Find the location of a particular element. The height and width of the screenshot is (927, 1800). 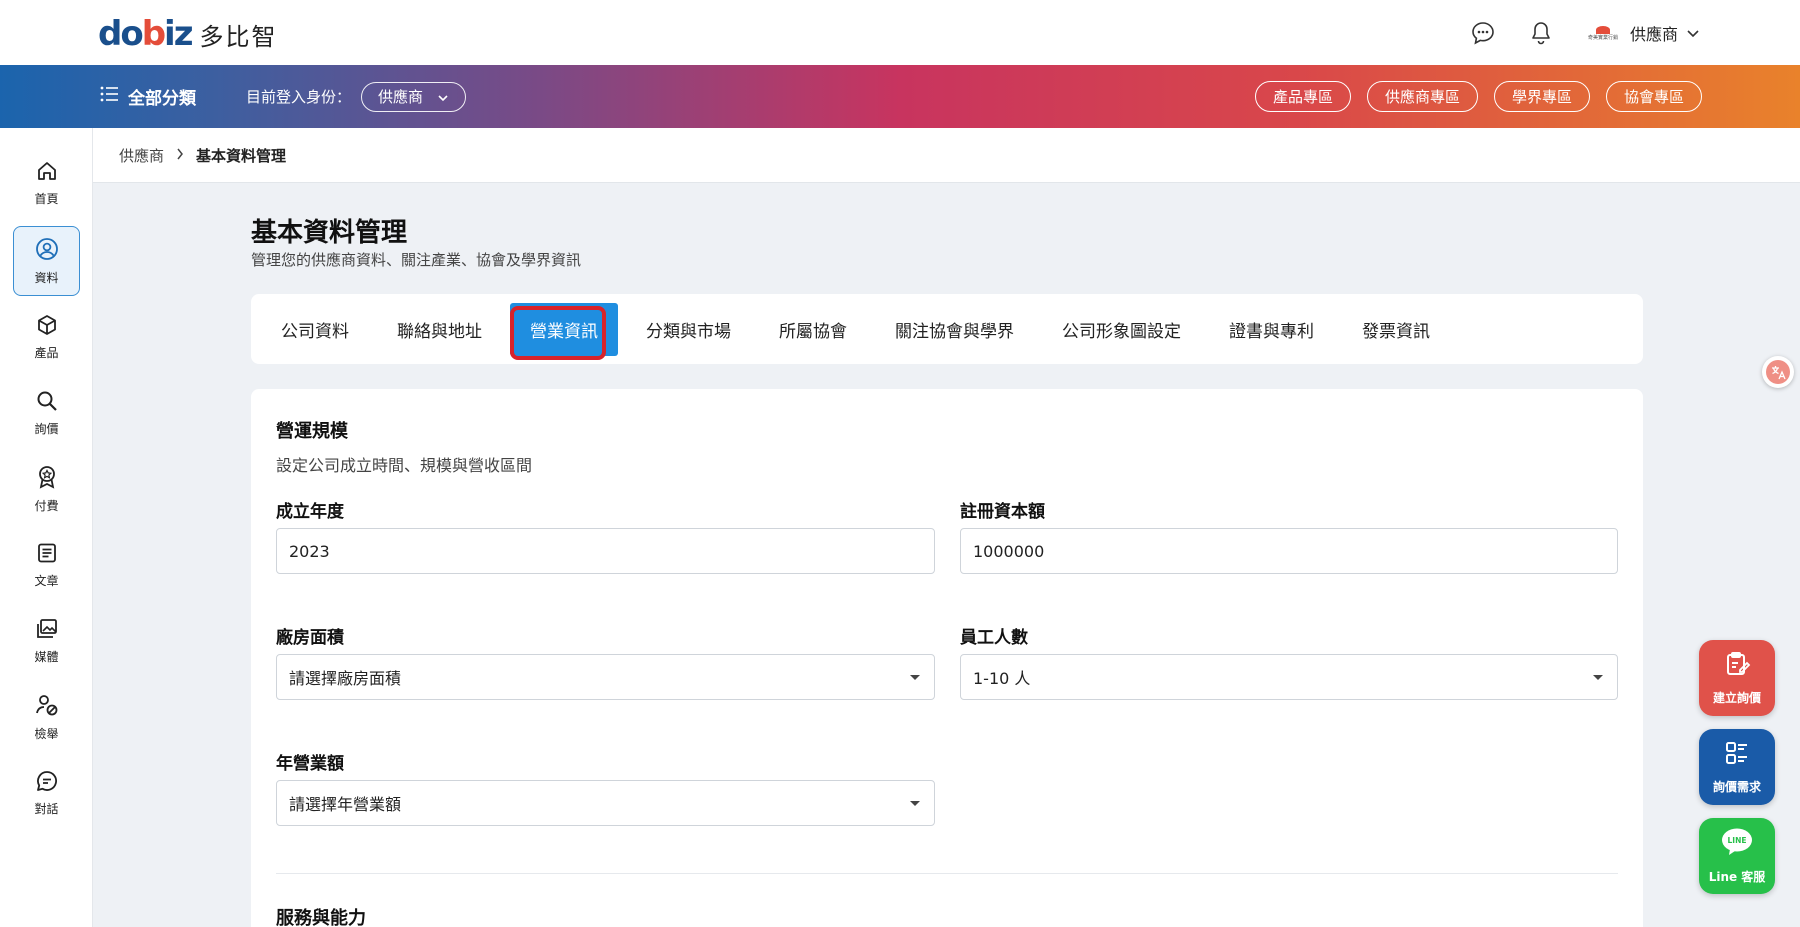

sidebar-item-payment: 付費 is located at coordinates (46, 489).